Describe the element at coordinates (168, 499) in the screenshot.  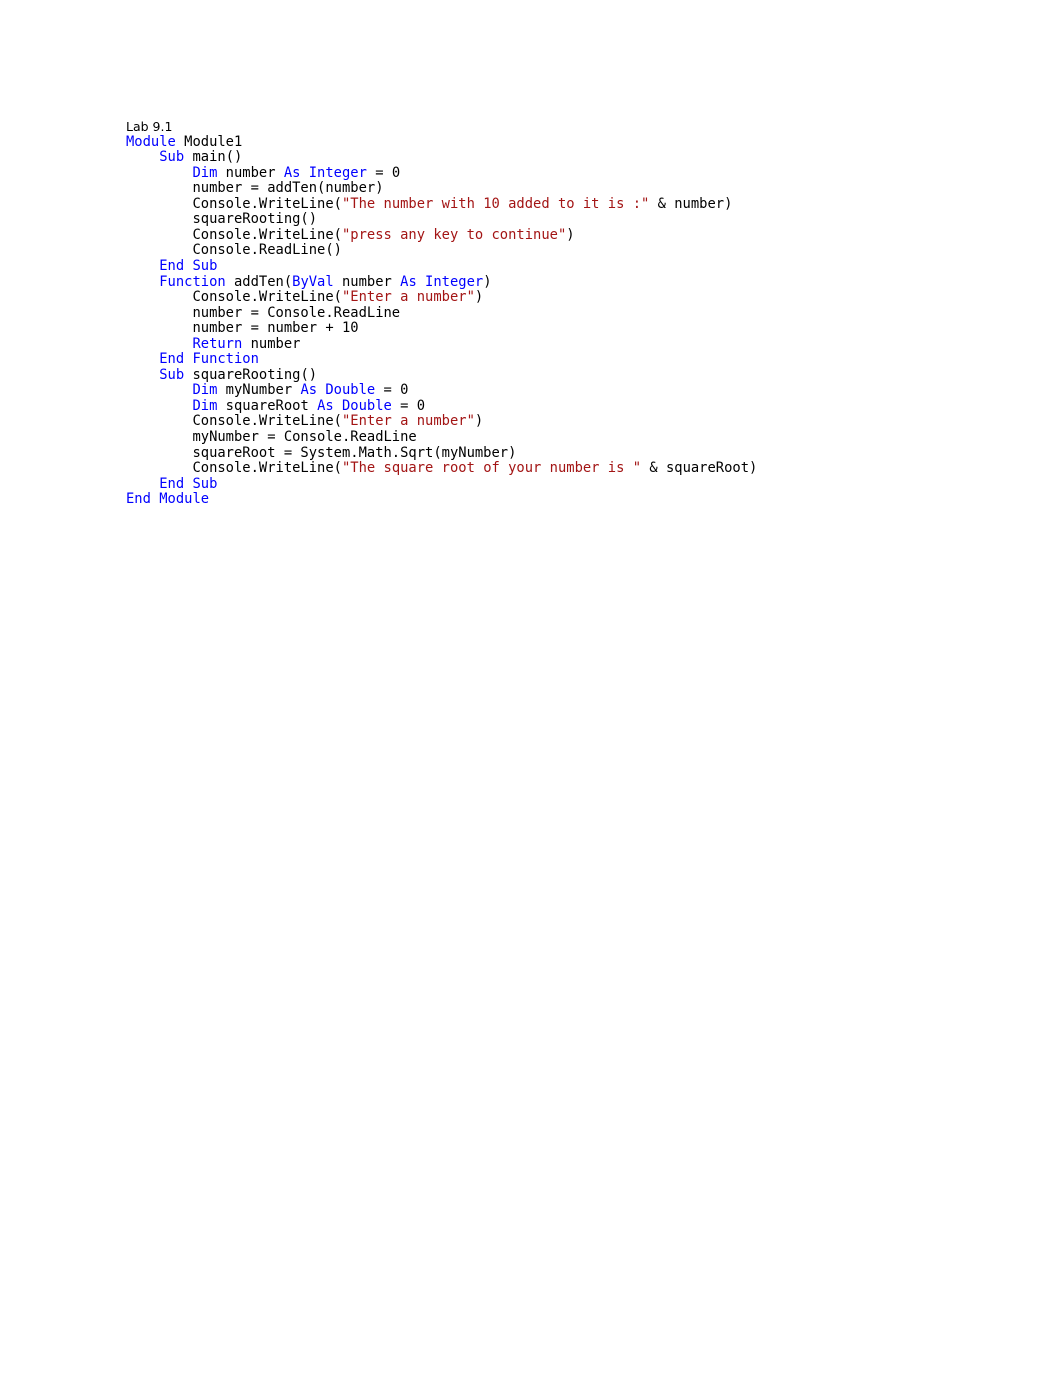
I see `code-keyword: End Module` at that location.